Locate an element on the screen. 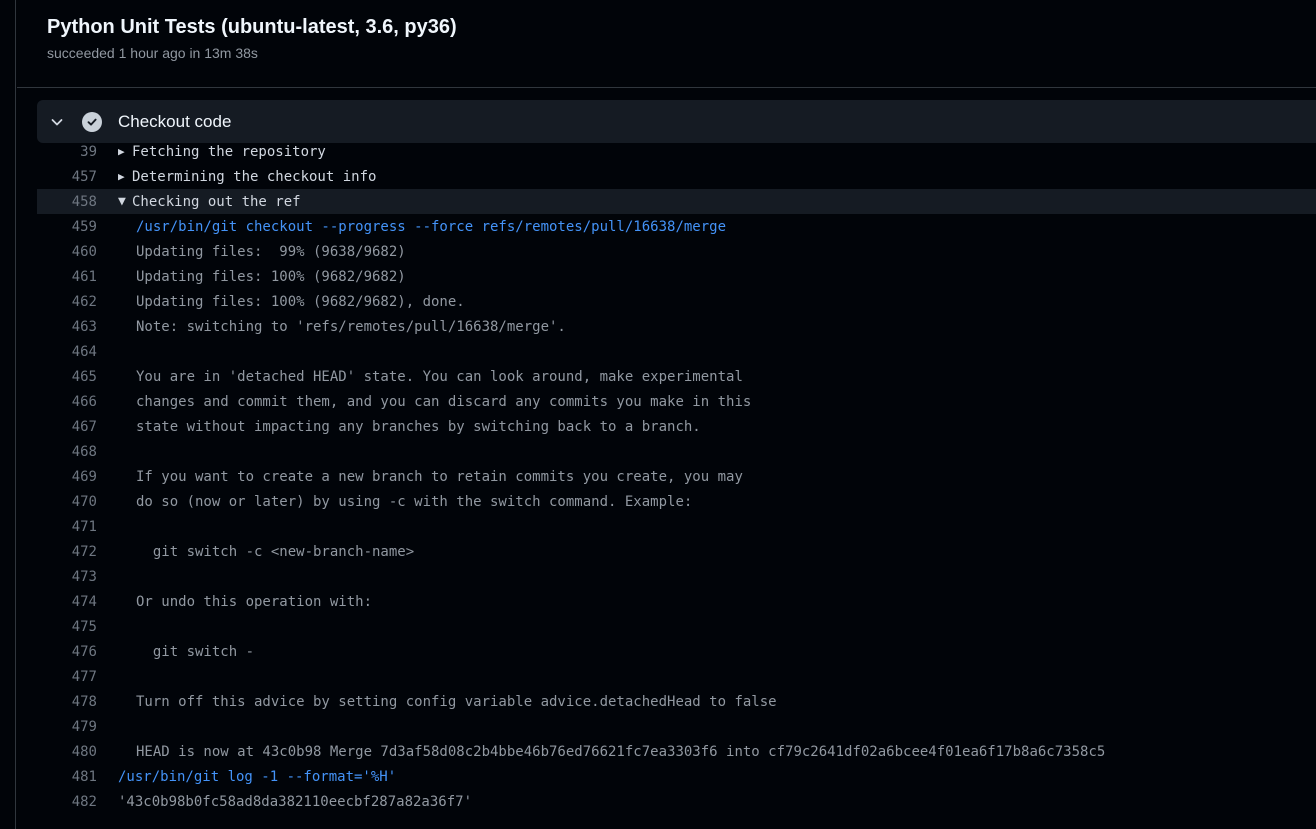  line-number: 458 is located at coordinates (67, 202).